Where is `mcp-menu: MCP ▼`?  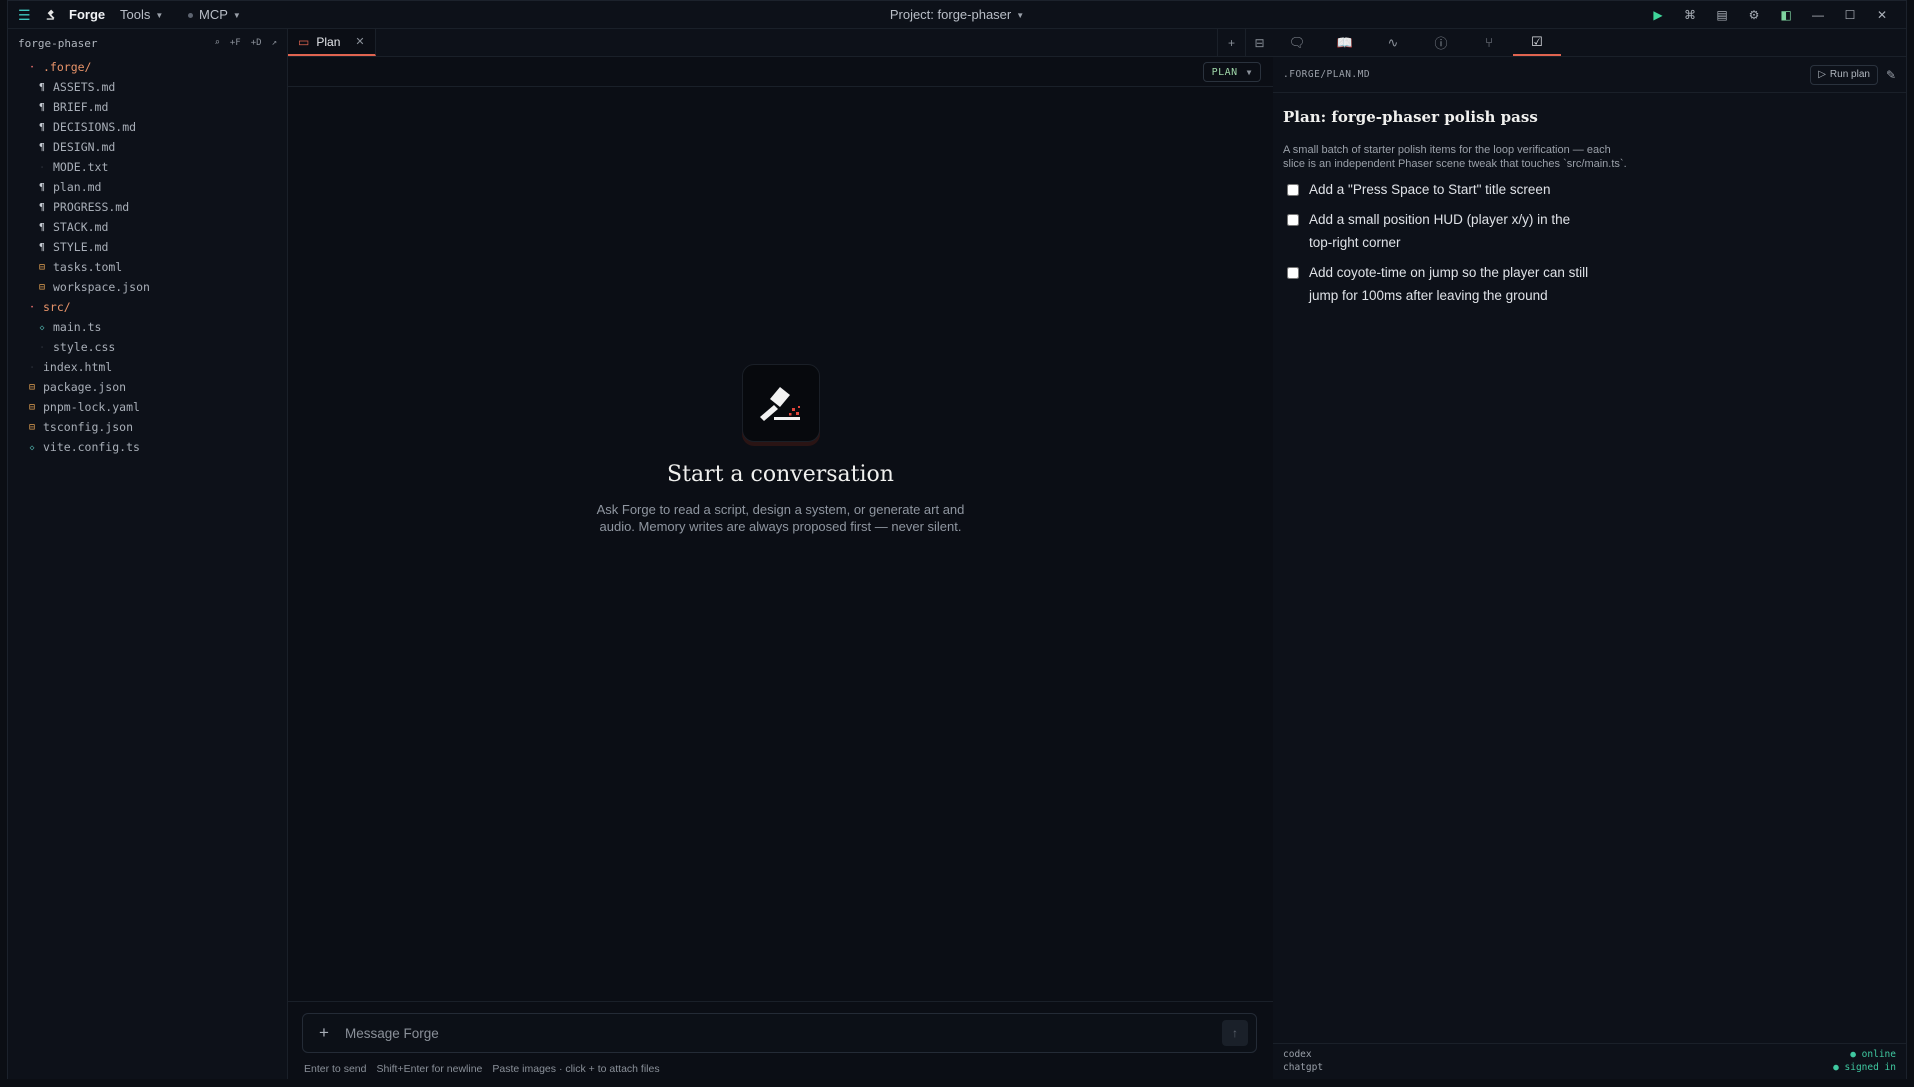
mcp-menu: MCP ▼ is located at coordinates (214, 14).